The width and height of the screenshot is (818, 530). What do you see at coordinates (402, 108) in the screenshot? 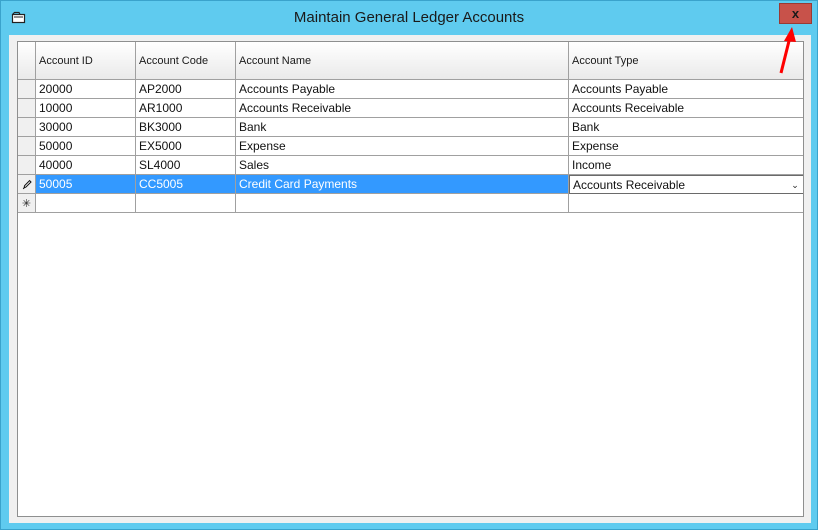
I see `cell-account-name: Accounts Receivable` at bounding box center [402, 108].